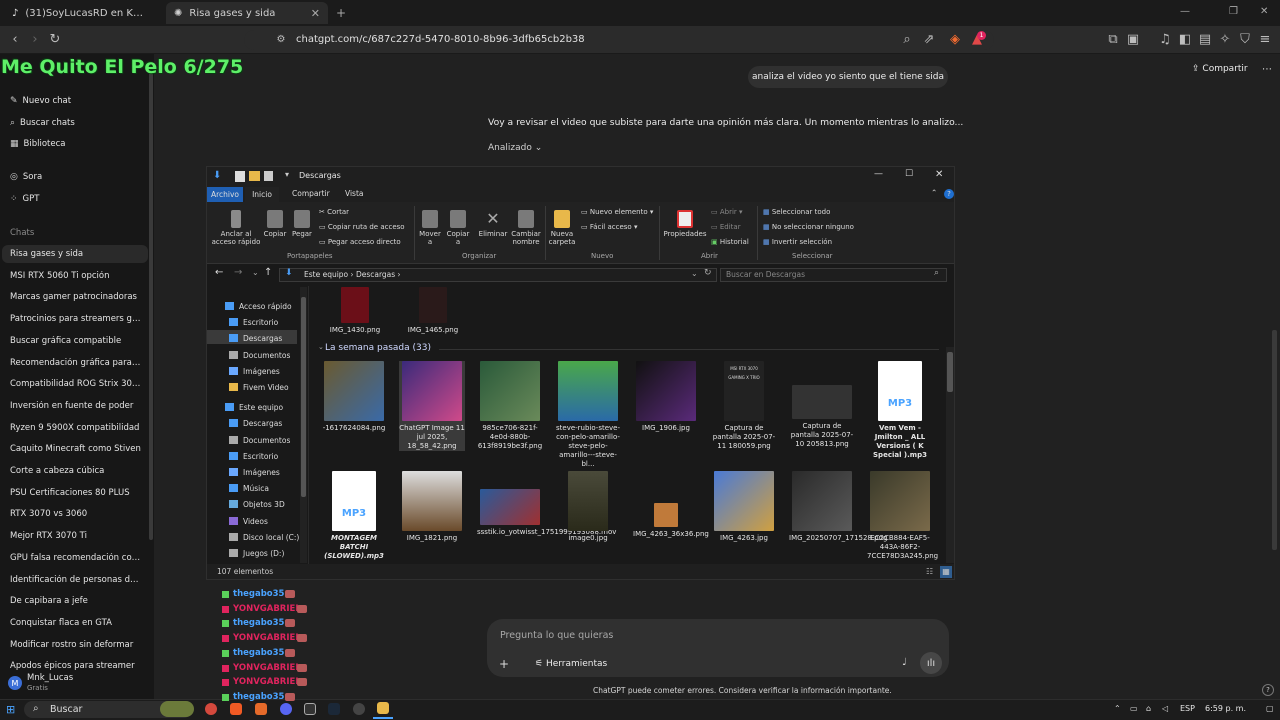  I want to click on file-item: ssstik.io_yotwisst_1751999193088.mov, so click(546, 504).